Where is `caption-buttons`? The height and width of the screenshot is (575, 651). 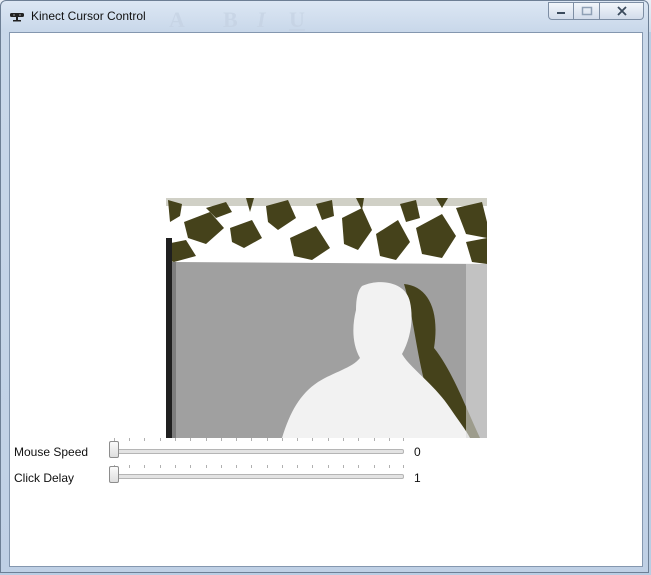 caption-buttons is located at coordinates (596, 12).